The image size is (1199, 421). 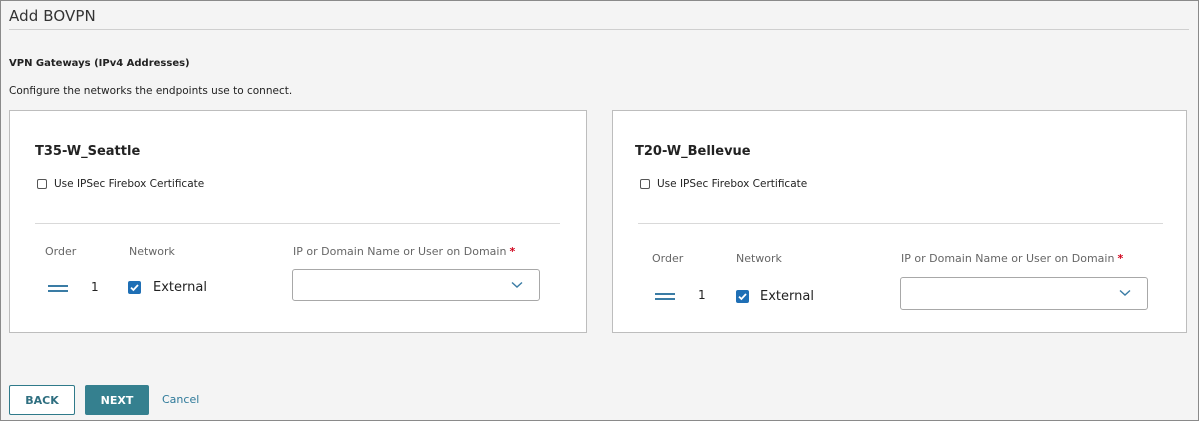 I want to click on section-title: VPN Gateways (IPv4 Addresses), so click(x=99, y=63).